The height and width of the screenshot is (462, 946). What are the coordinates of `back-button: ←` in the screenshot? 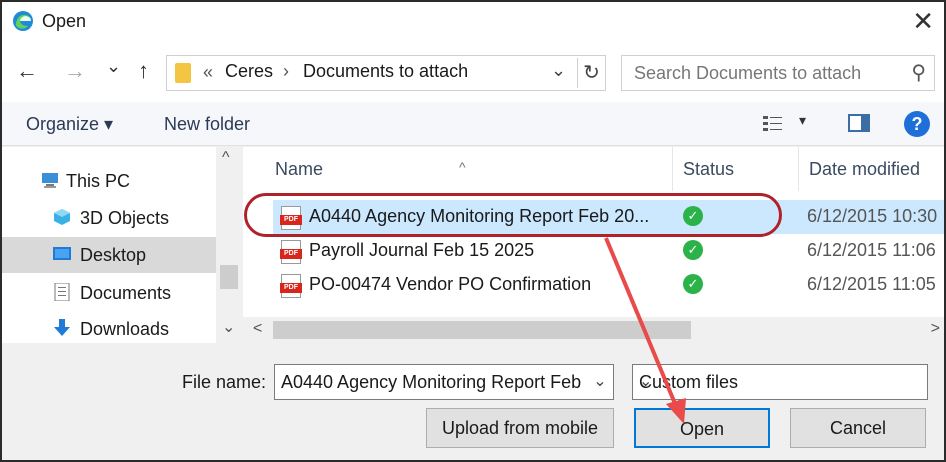 It's located at (27, 71).